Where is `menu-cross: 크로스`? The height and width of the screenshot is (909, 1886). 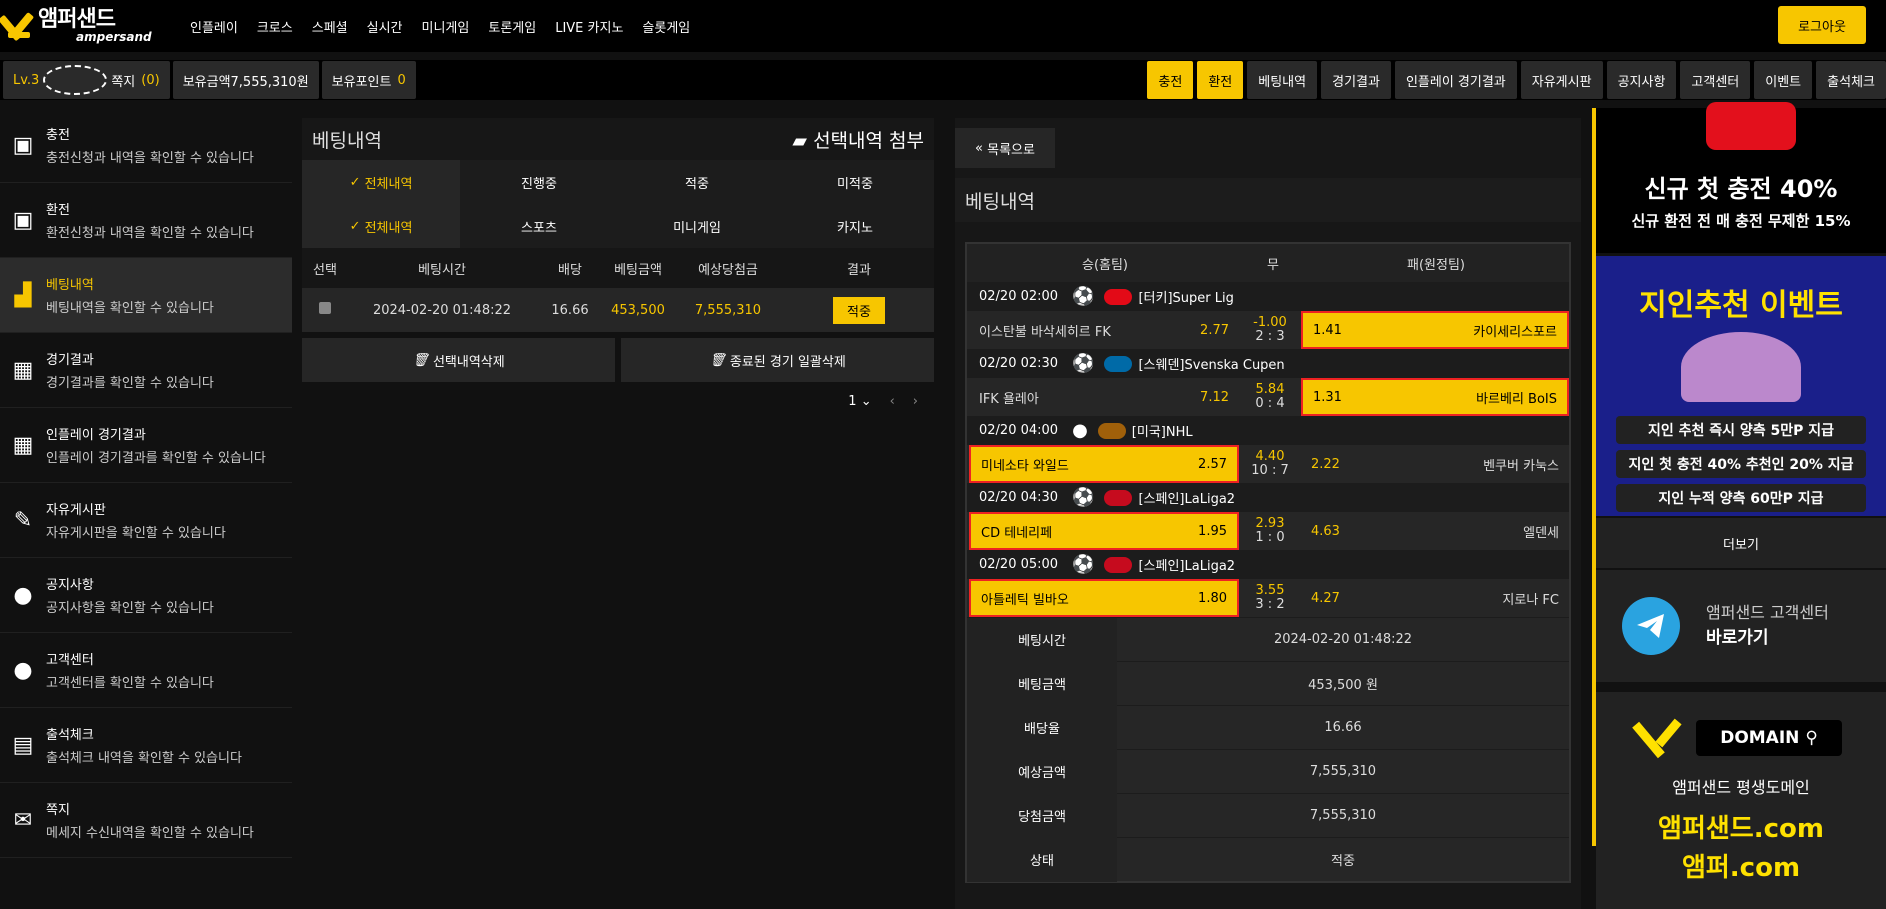 menu-cross: 크로스 is located at coordinates (275, 26).